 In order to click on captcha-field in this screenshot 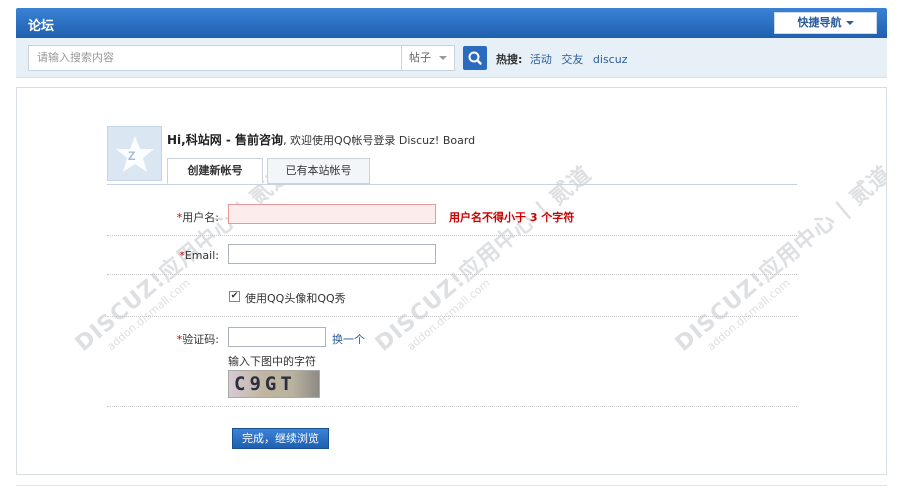, I will do `click(277, 337)`.